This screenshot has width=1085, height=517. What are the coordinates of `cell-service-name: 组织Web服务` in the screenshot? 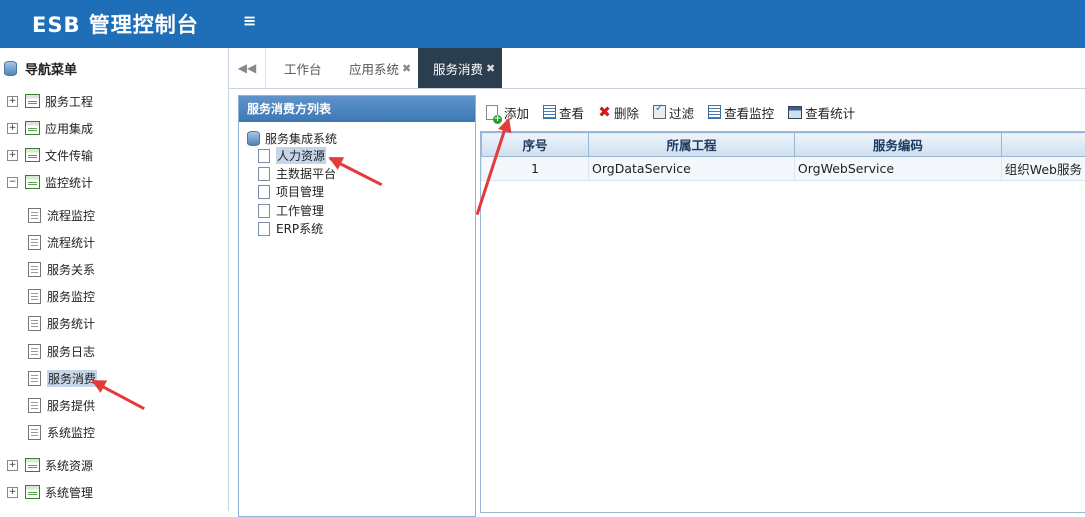 It's located at (1043, 169).